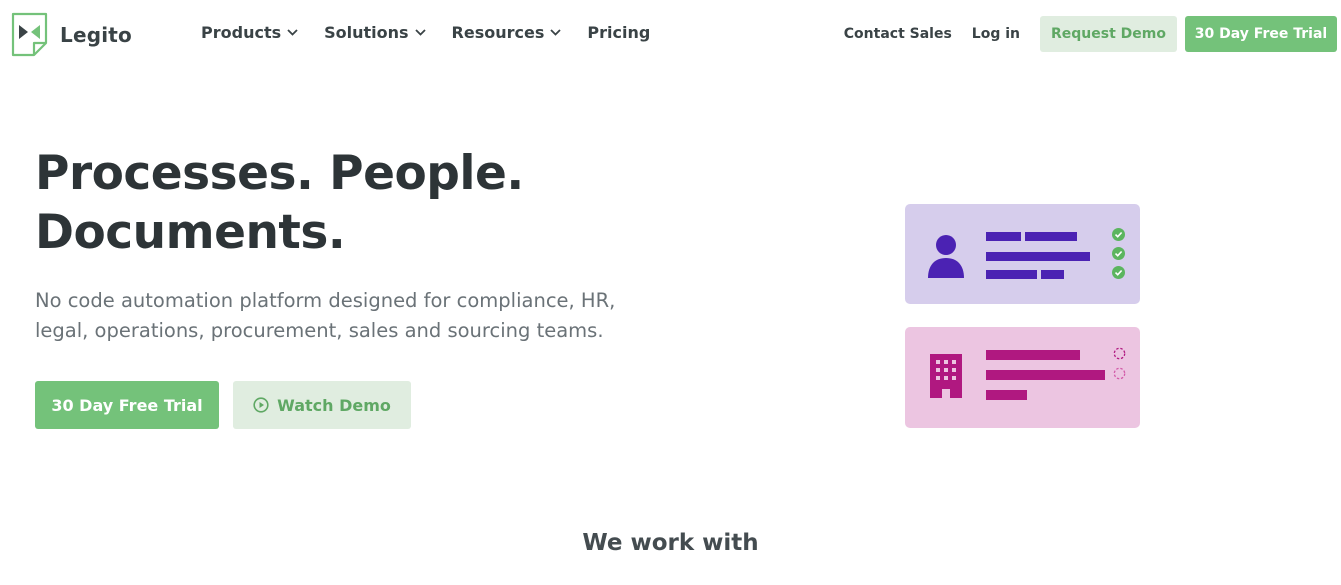 The height and width of the screenshot is (585, 1341). I want to click on hero-title: Processes. People. Documents., so click(279, 203).